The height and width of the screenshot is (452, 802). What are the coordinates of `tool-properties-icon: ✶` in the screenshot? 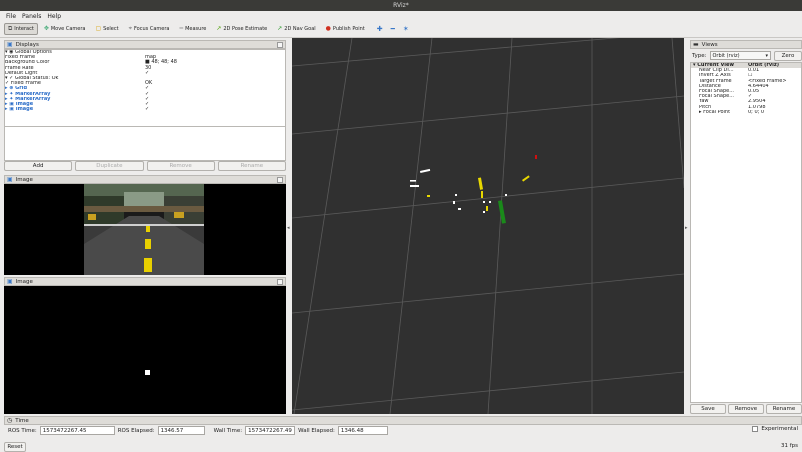 It's located at (406, 29).